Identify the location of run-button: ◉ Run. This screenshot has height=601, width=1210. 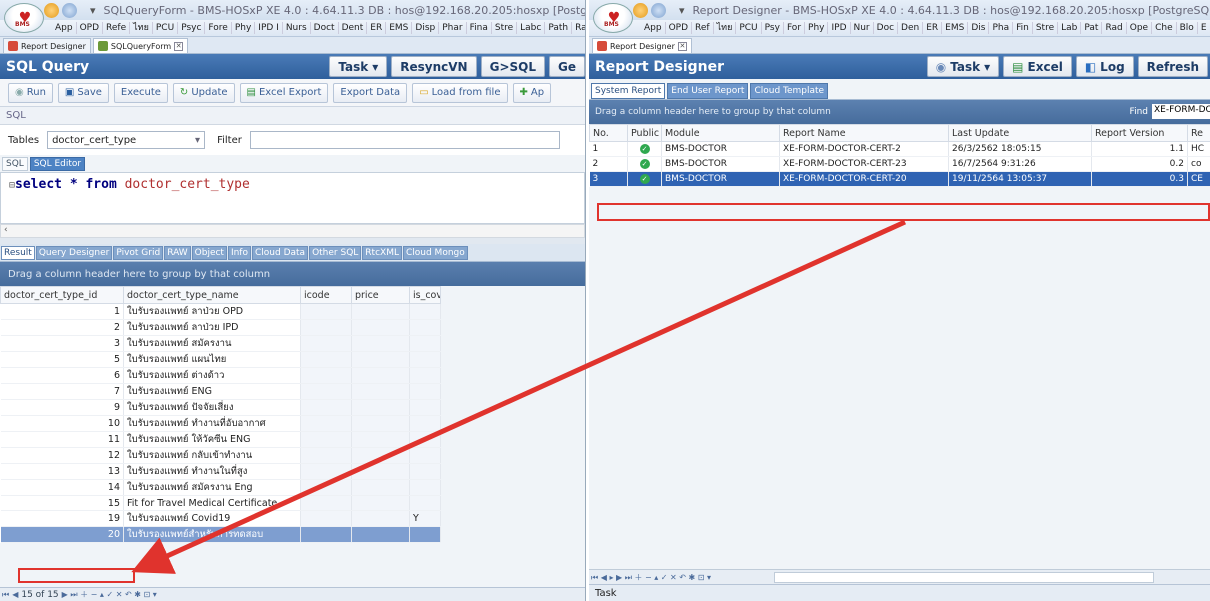
(30, 92).